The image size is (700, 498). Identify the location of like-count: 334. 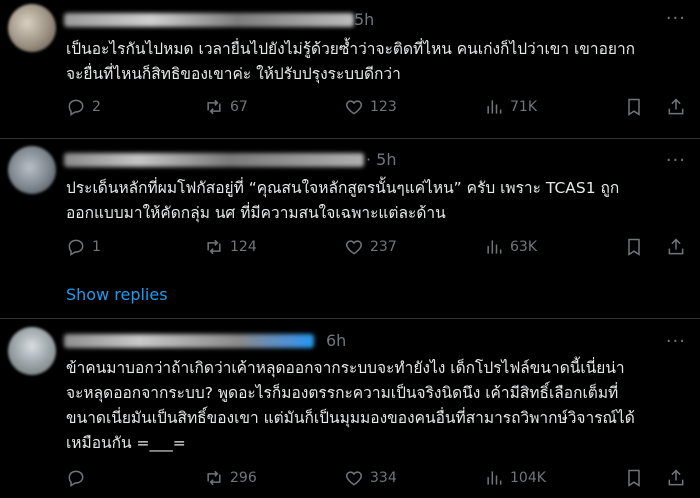
(383, 478).